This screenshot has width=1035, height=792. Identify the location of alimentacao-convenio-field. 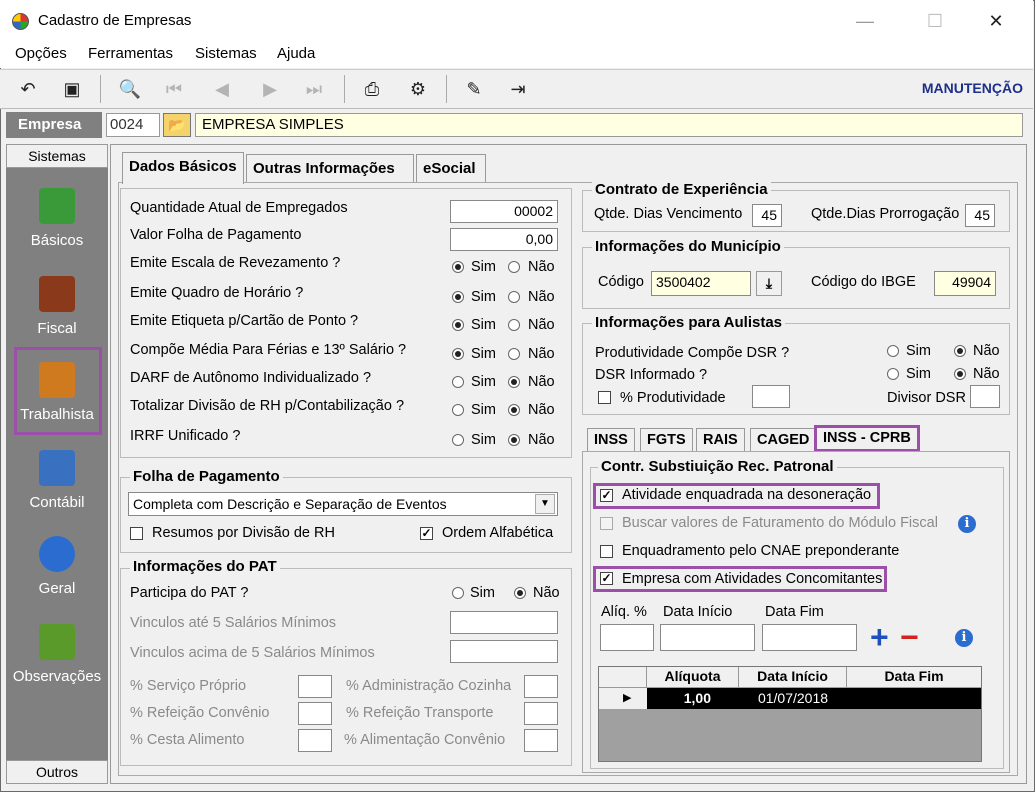
(541, 740).